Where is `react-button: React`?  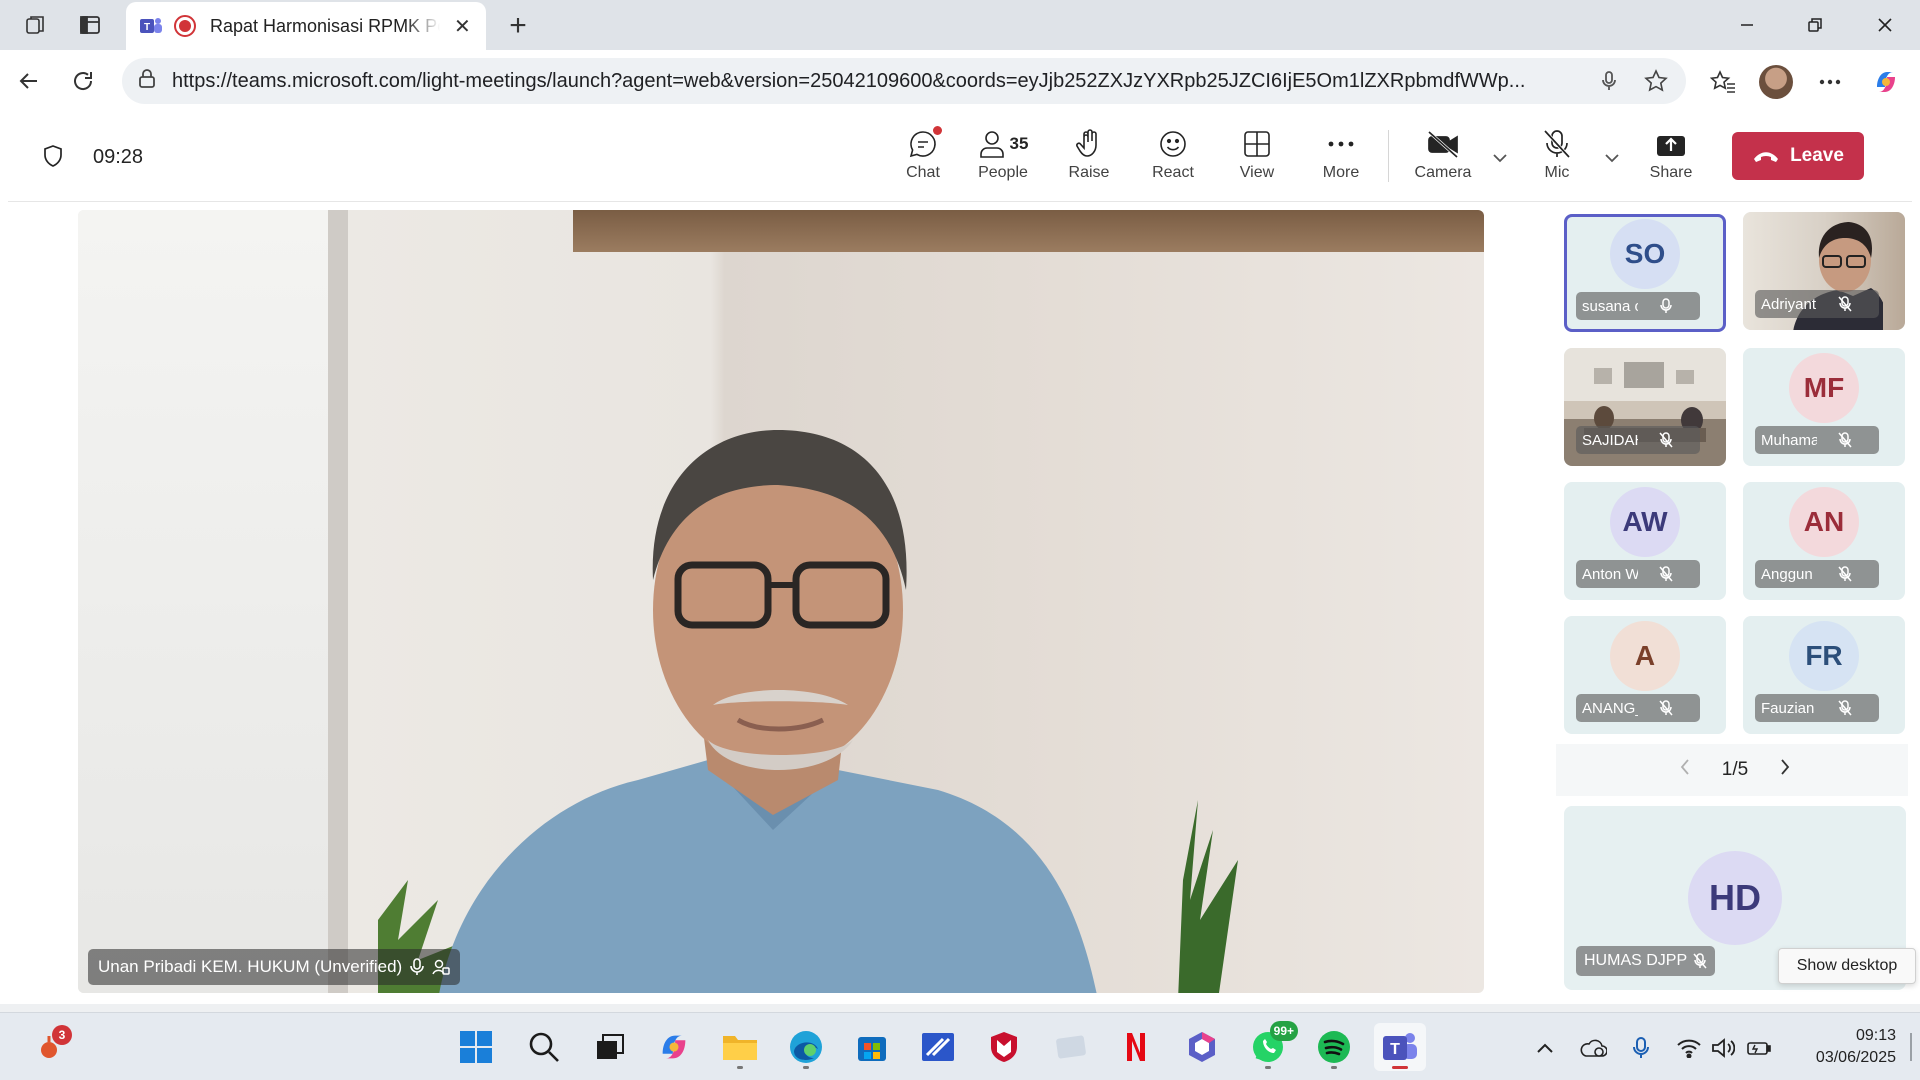
react-button: React is located at coordinates (1173, 159).